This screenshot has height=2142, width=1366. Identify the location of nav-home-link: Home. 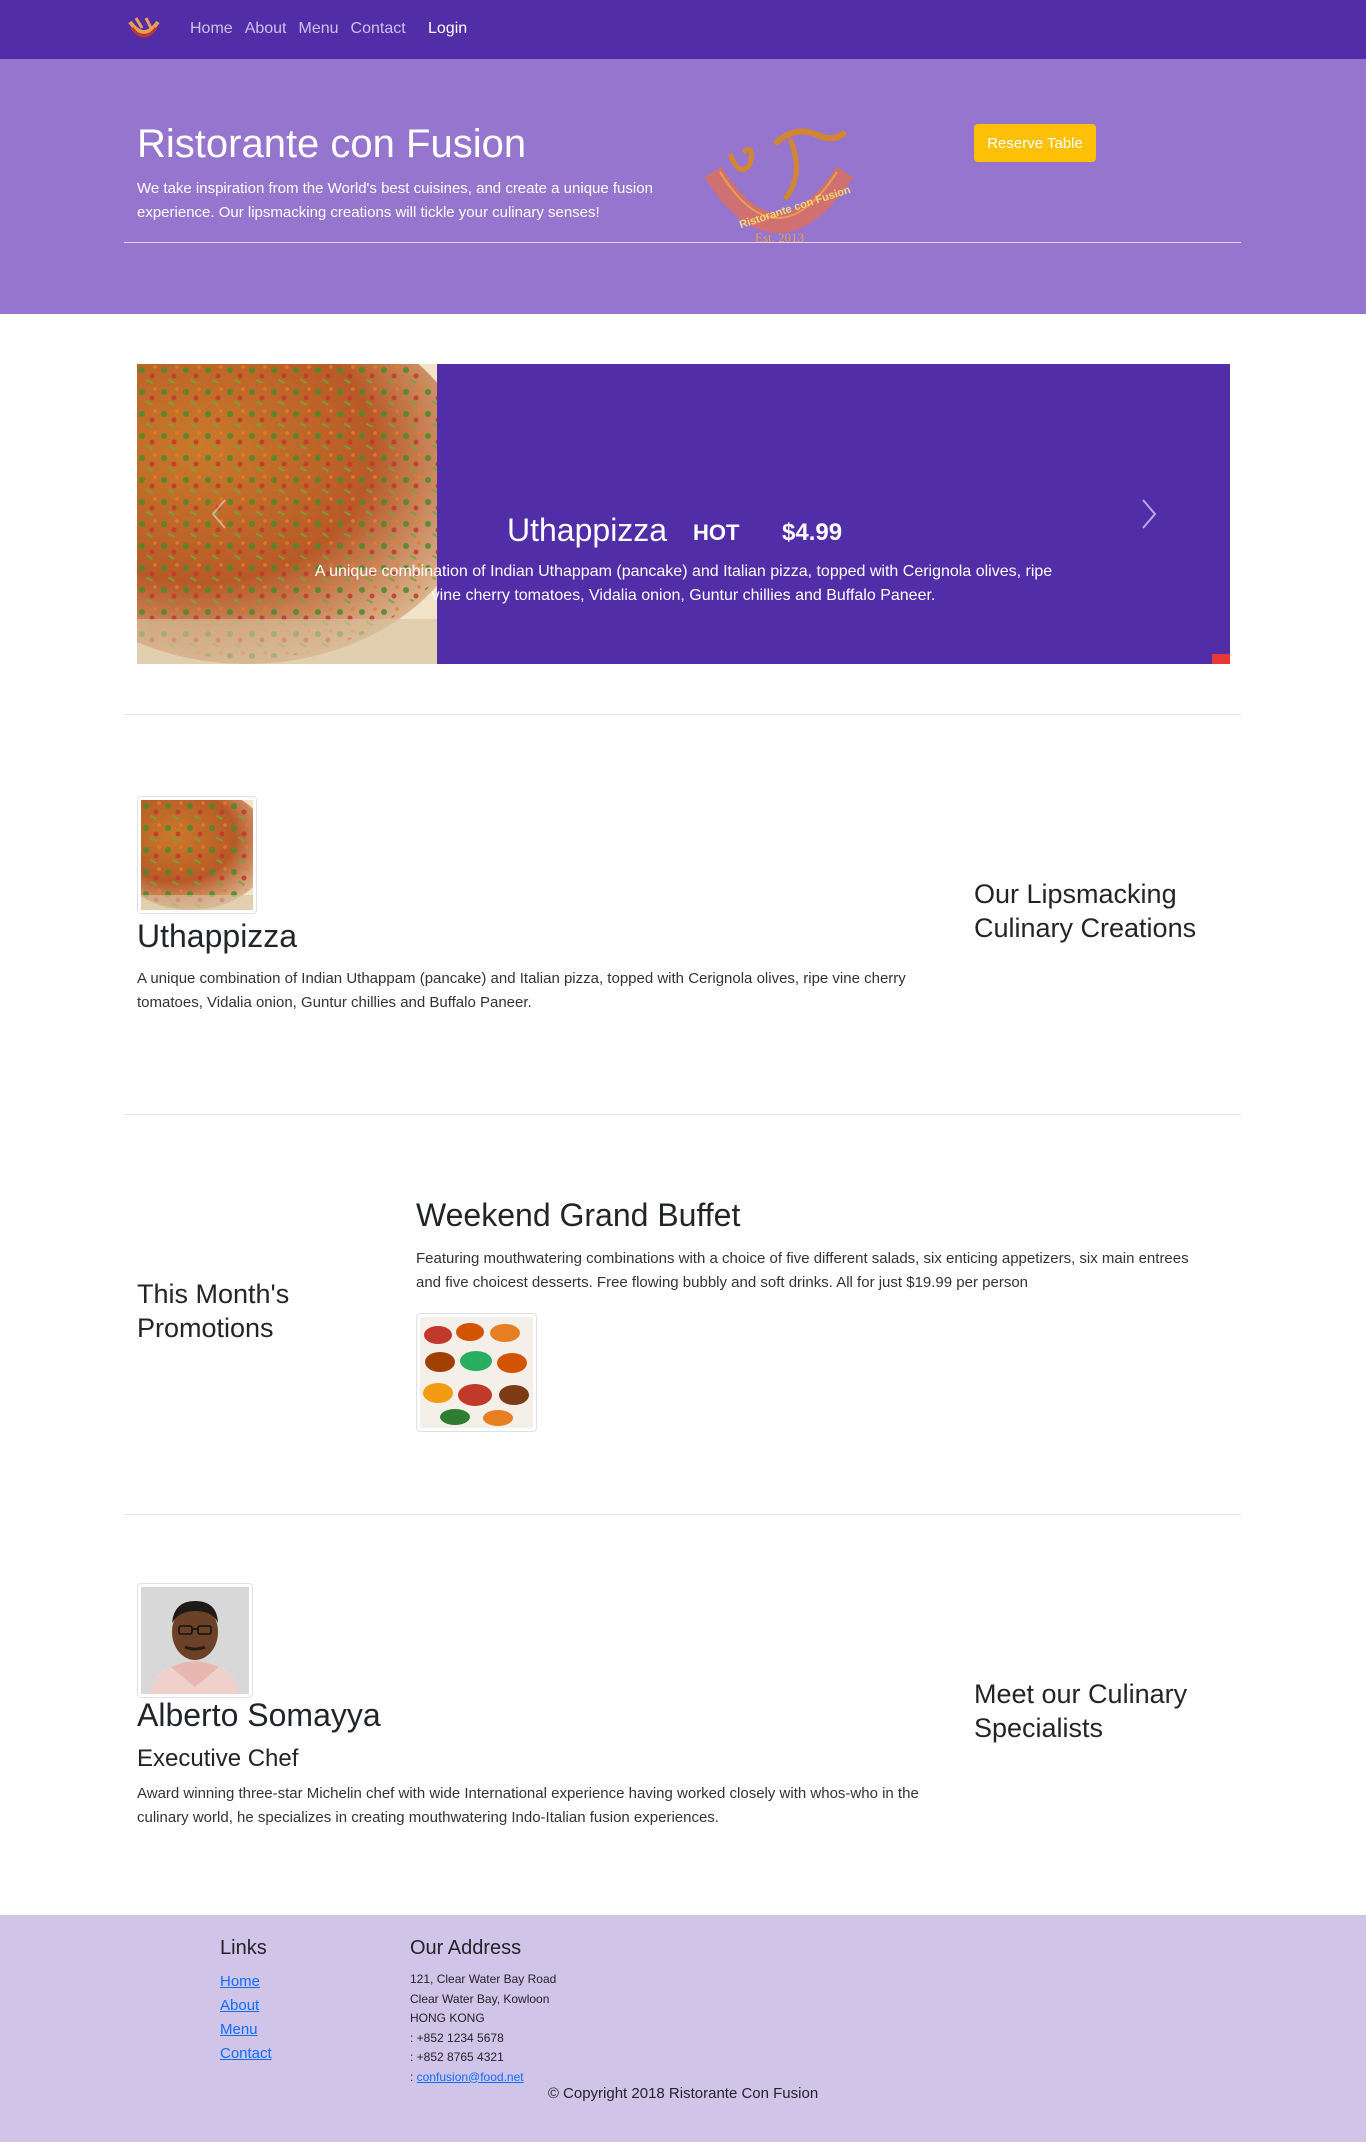
(211, 29).